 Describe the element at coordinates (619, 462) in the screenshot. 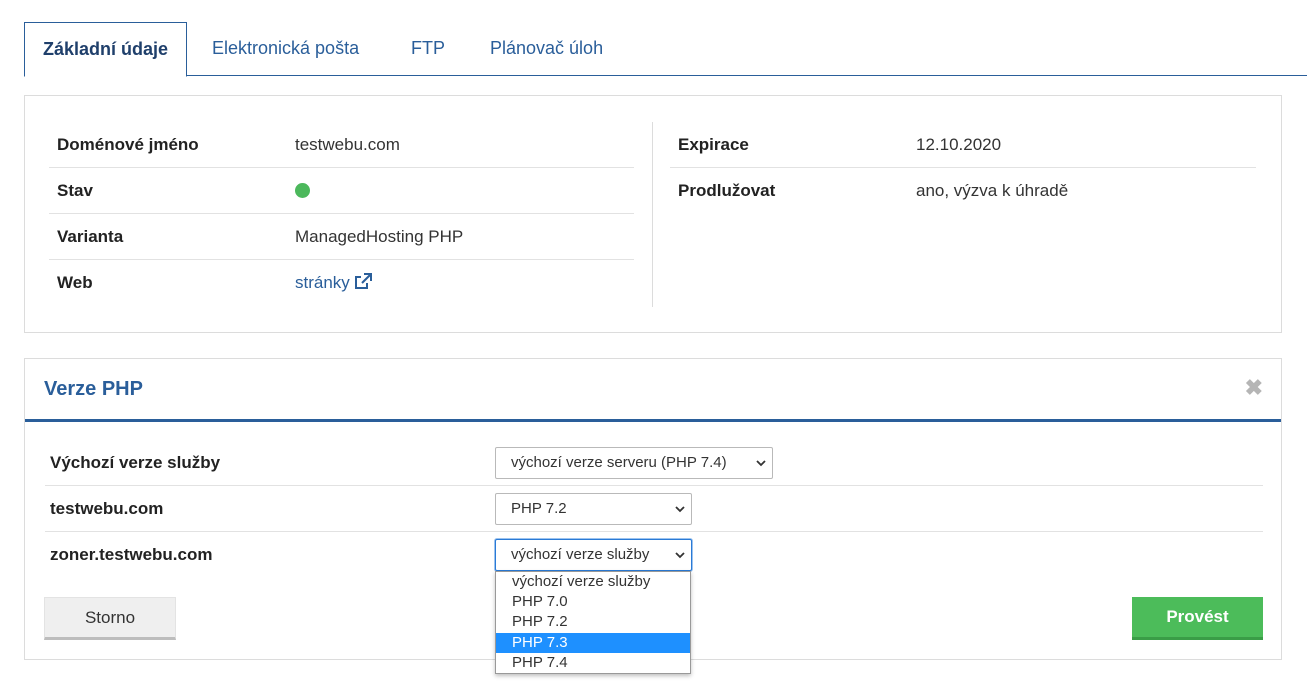

I see `select-value: výchozí verze serveru (PHP 7.4)` at that location.